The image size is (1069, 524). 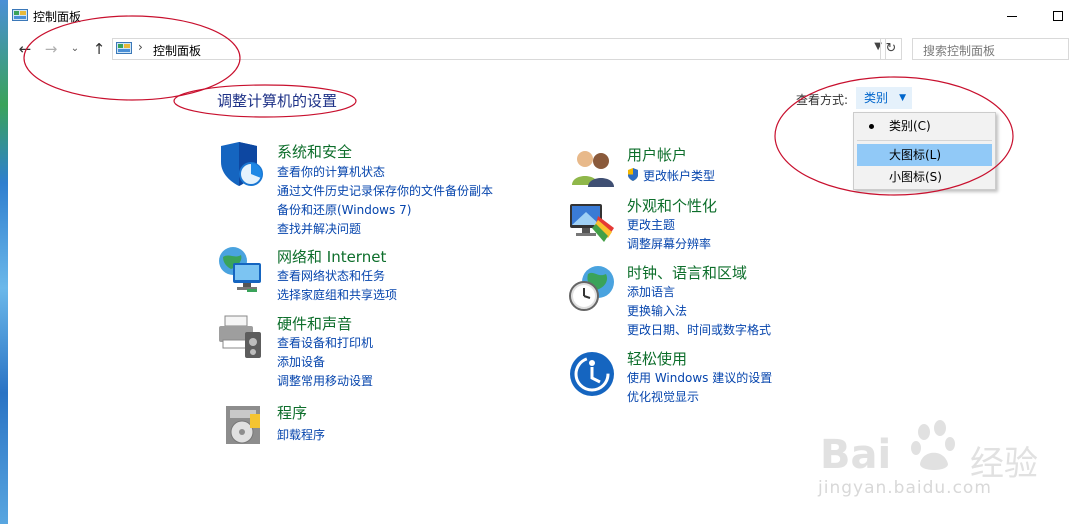 I want to click on page-title: 调整计算机的设置, so click(x=277, y=101).